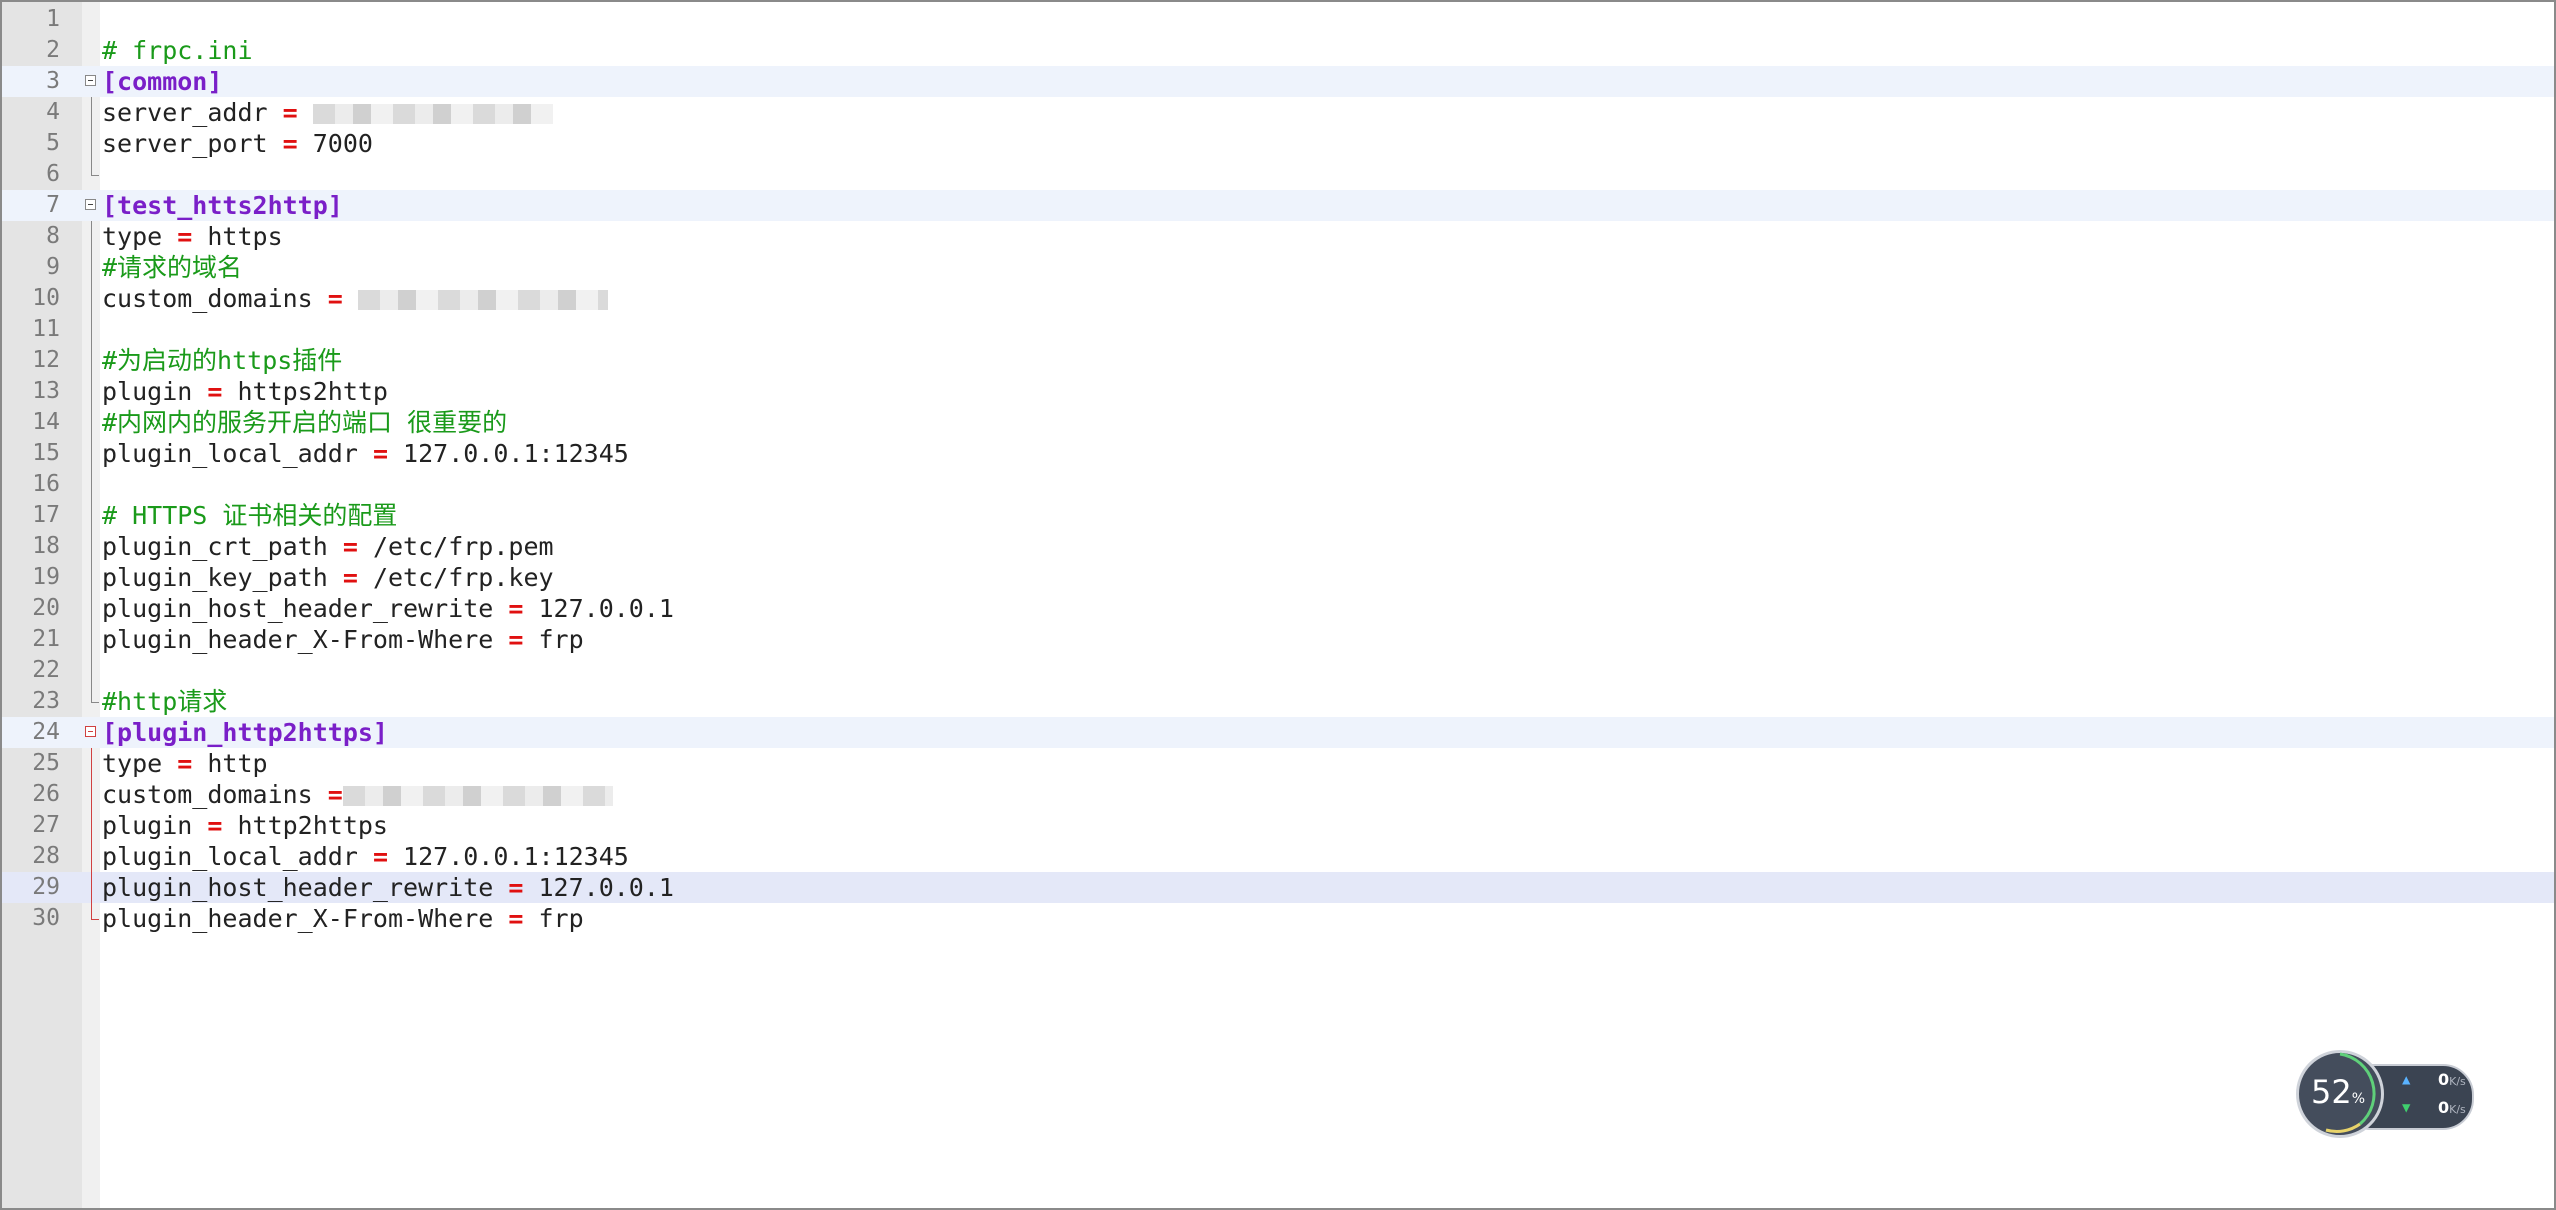 This screenshot has height=1210, width=2556. Describe the element at coordinates (1278, 50) in the screenshot. I see `code-line: 2 # frpc.ini` at that location.